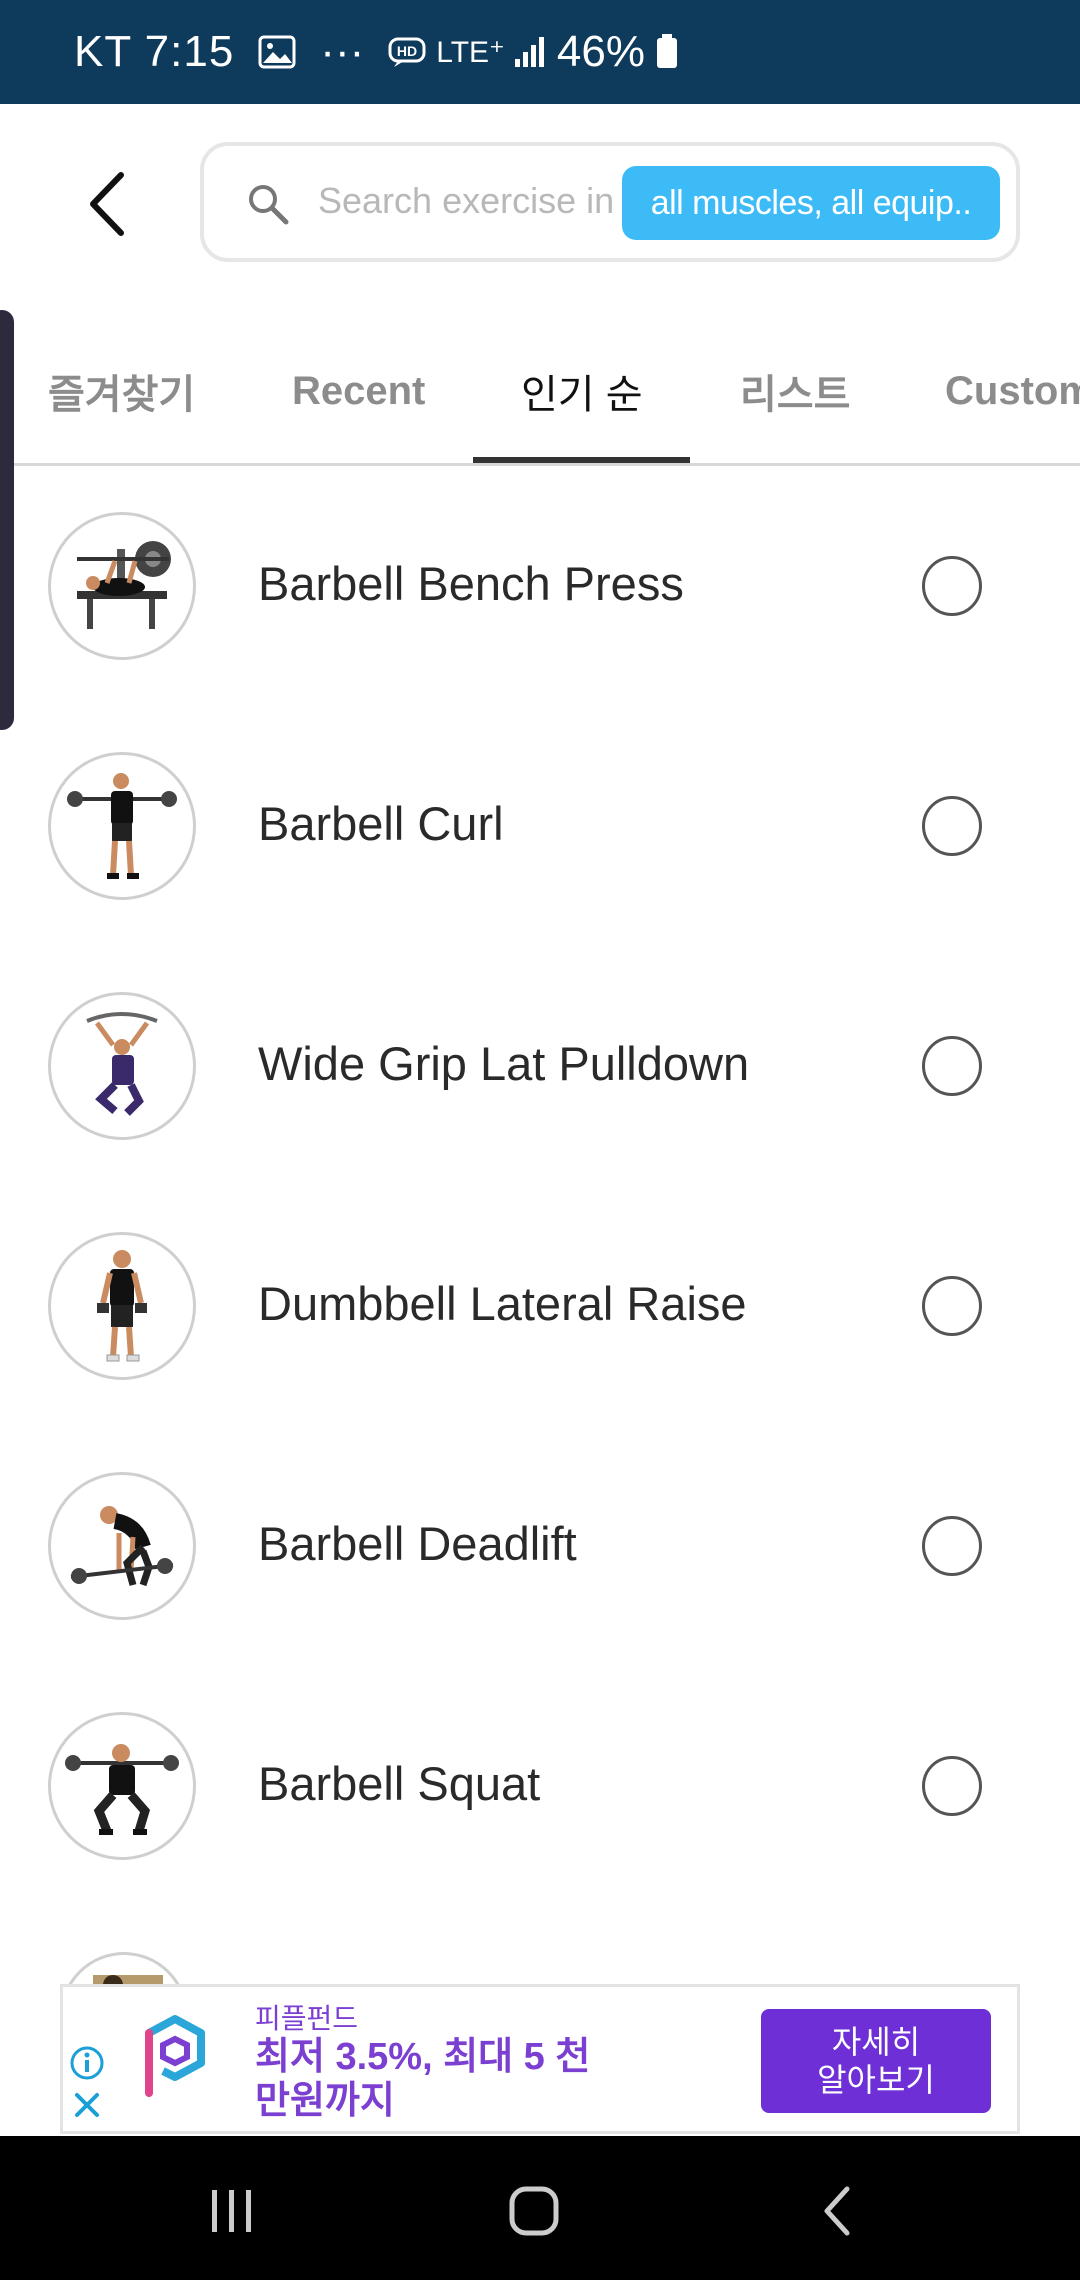  Describe the element at coordinates (529, 52) in the screenshot. I see `signal-icon` at that location.